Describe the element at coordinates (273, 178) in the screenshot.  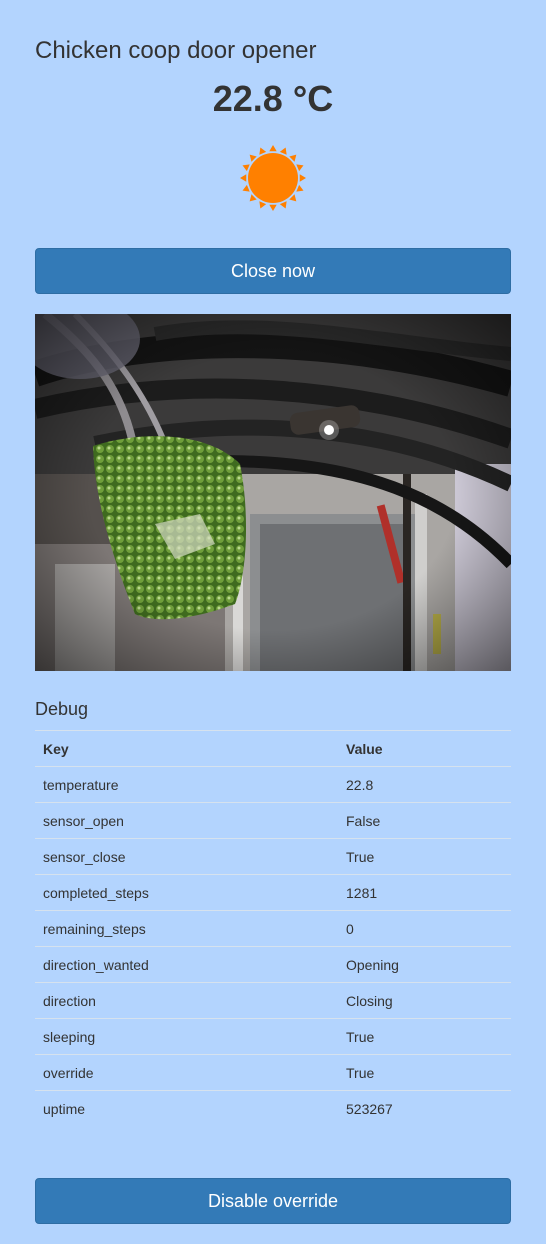
I see `sun-icon` at that location.